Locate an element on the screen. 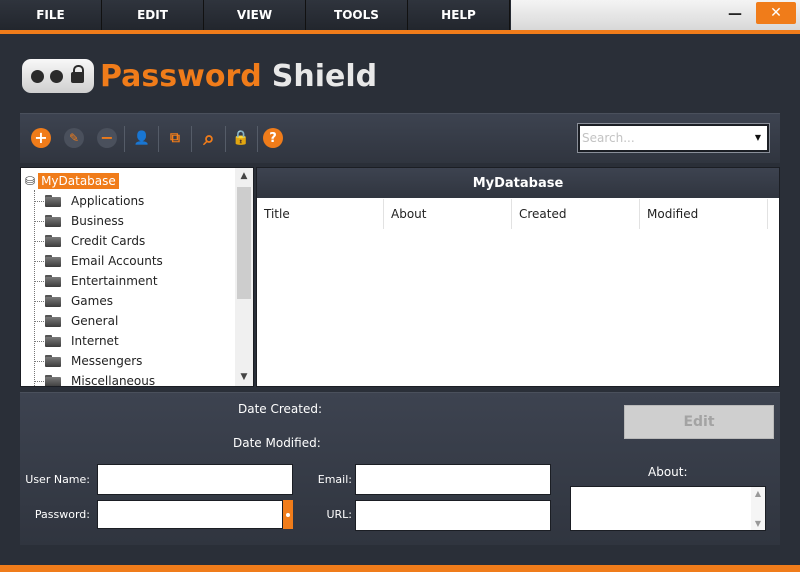 Image resolution: width=800 pixels, height=572 pixels. app-name: Password Shield is located at coordinates (238, 76).